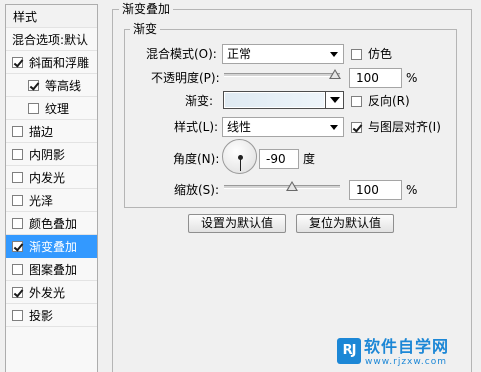  Describe the element at coordinates (237, 223) in the screenshot. I see `make-default-button: 设置为默认值` at that location.